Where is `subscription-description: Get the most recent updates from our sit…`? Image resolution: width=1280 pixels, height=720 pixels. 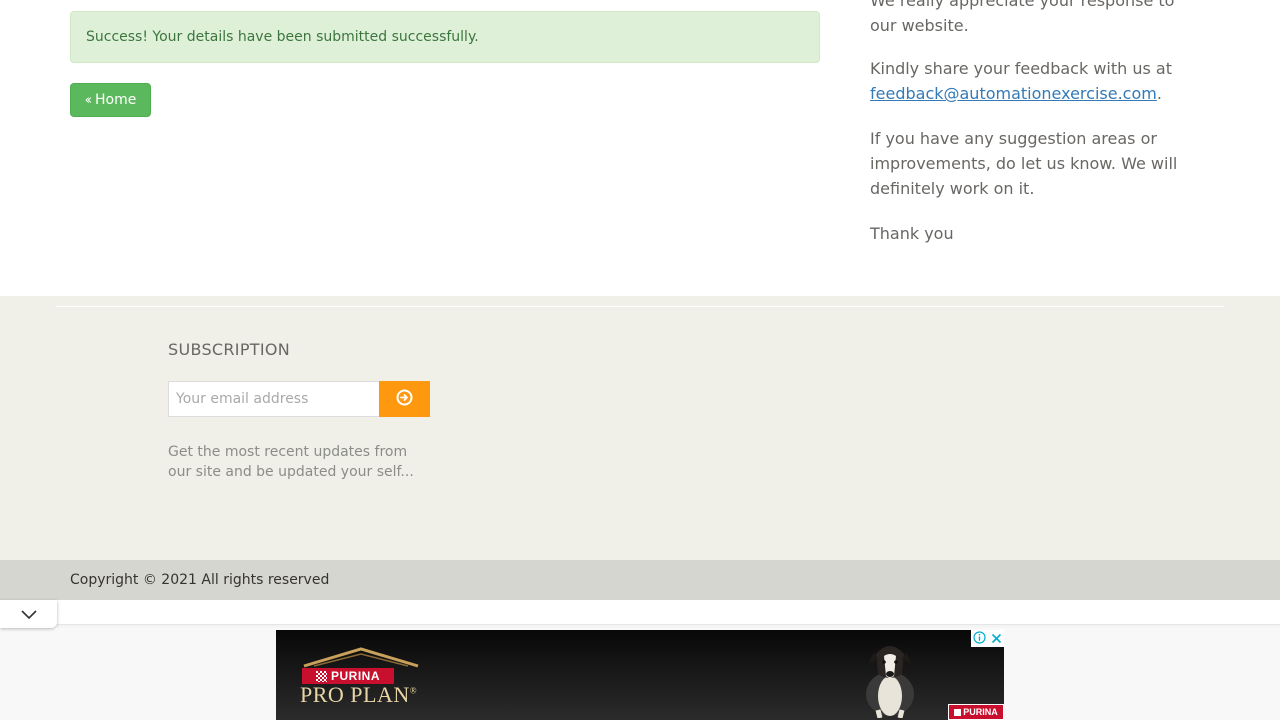 subscription-description: Get the most recent updates from our sit… is located at coordinates (291, 462).